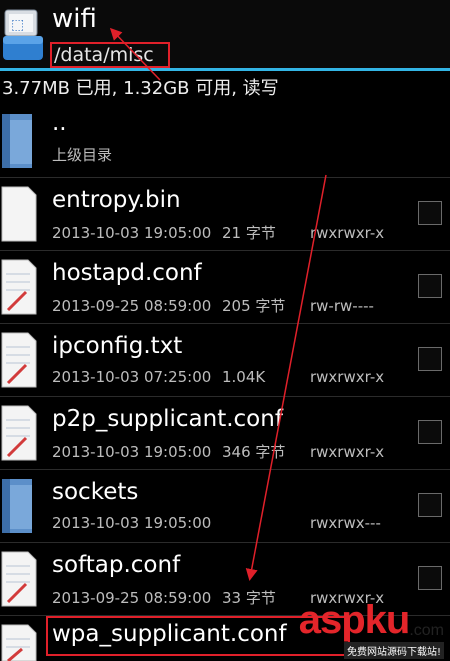 Image resolution: width=450 pixels, height=661 pixels. Describe the element at coordinates (254, 452) in the screenshot. I see `item-size: 346 字节` at that location.